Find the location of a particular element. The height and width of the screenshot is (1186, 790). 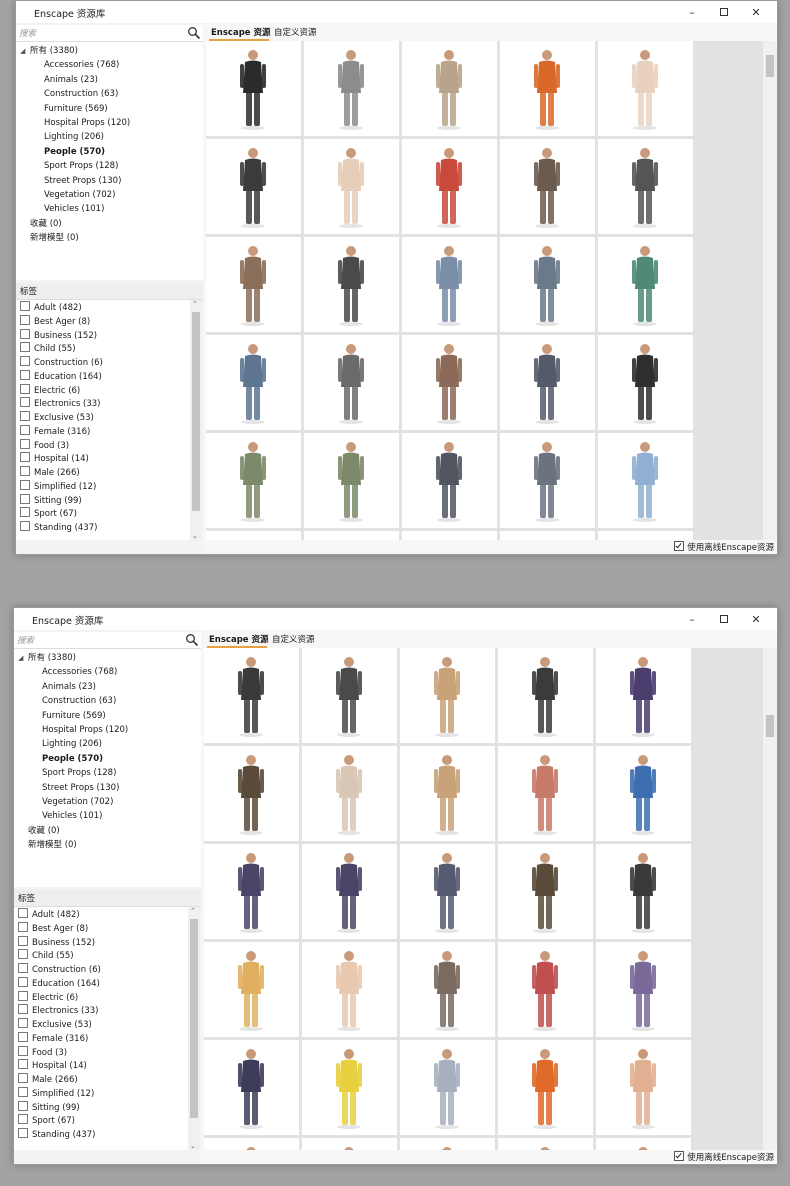

offline-checkbox is located at coordinates (679, 546).